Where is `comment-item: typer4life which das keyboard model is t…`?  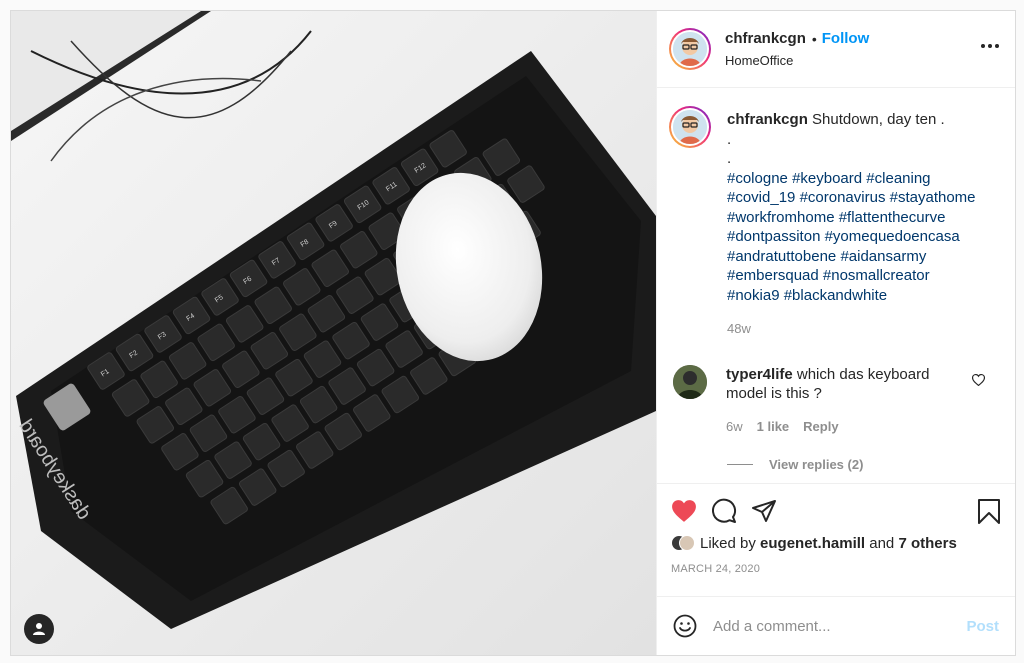
comment-item: typer4life which das keyboard model is t… is located at coordinates (834, 400).